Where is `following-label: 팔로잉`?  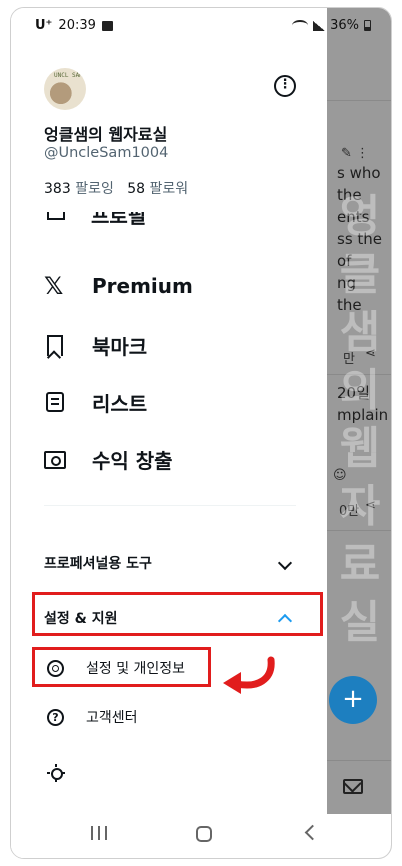
following-label: 팔로잉 is located at coordinates (94, 189).